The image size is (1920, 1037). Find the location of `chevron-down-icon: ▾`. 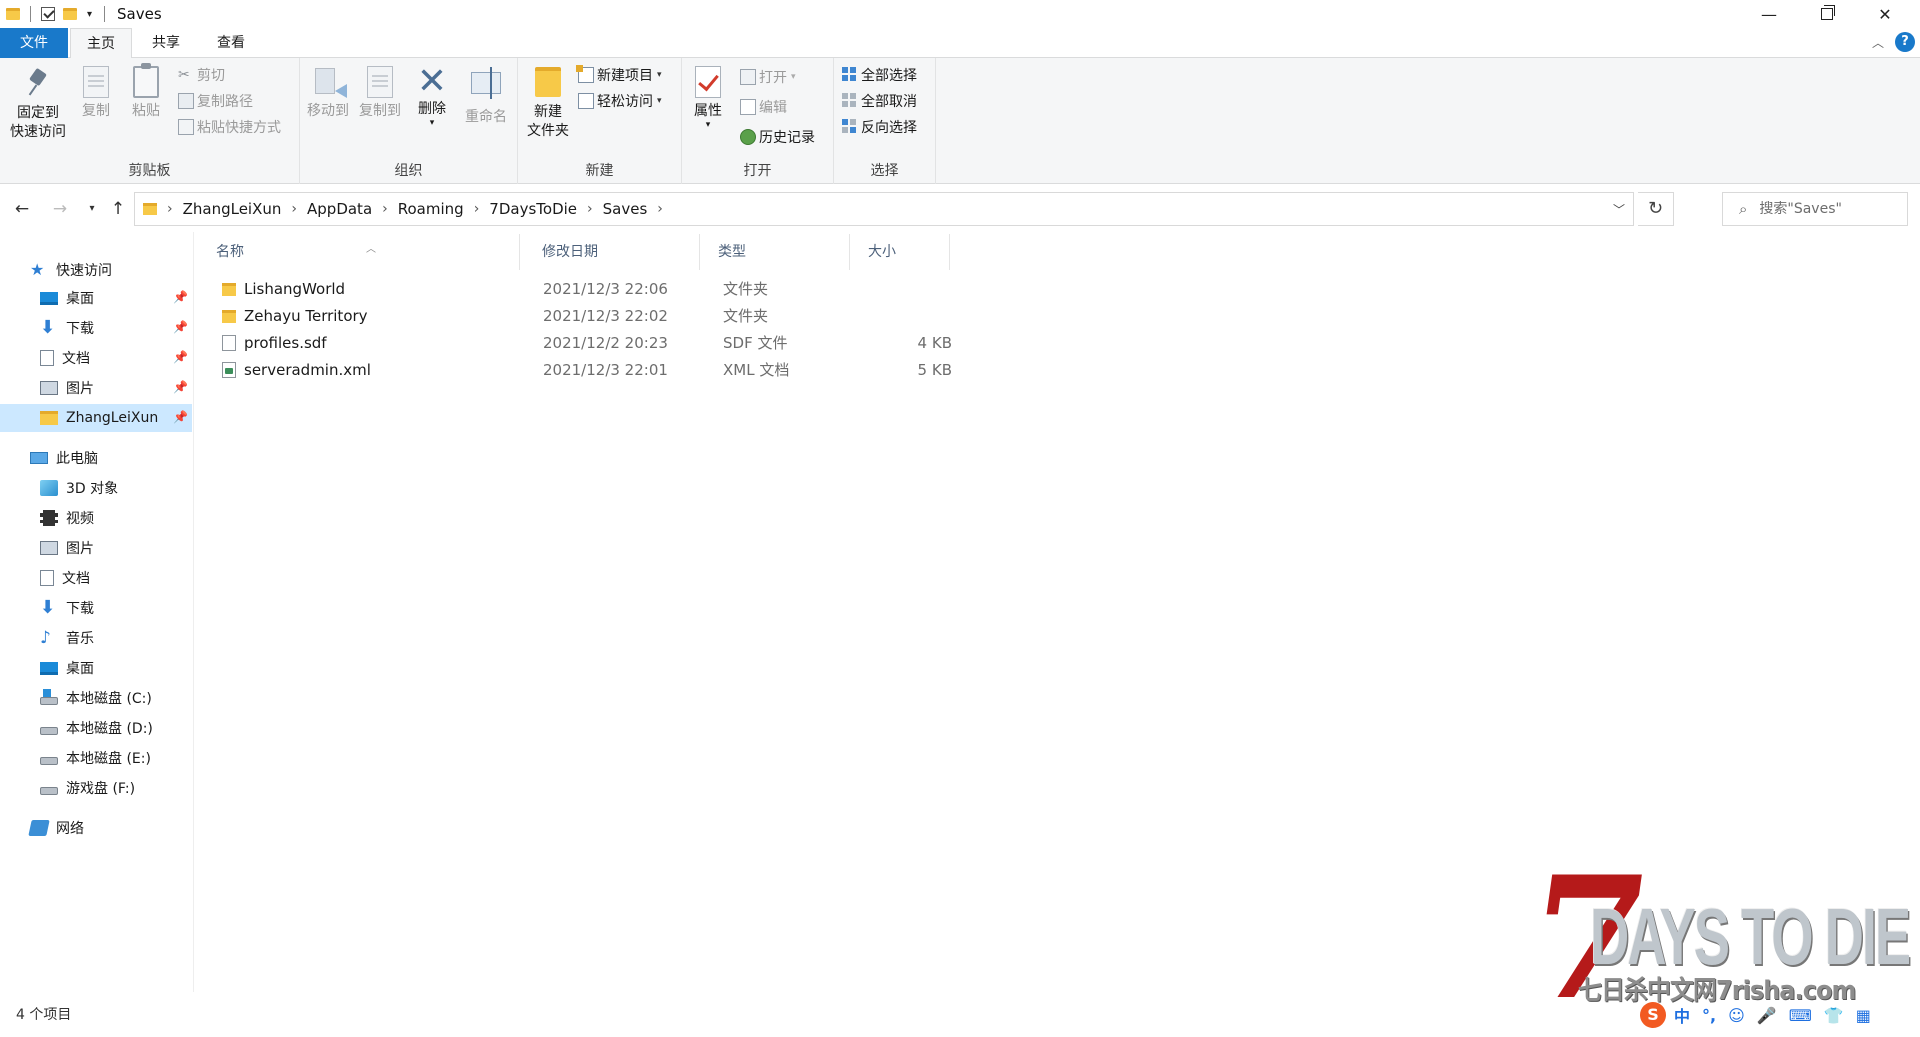

chevron-down-icon: ▾ is located at coordinates (793, 77).